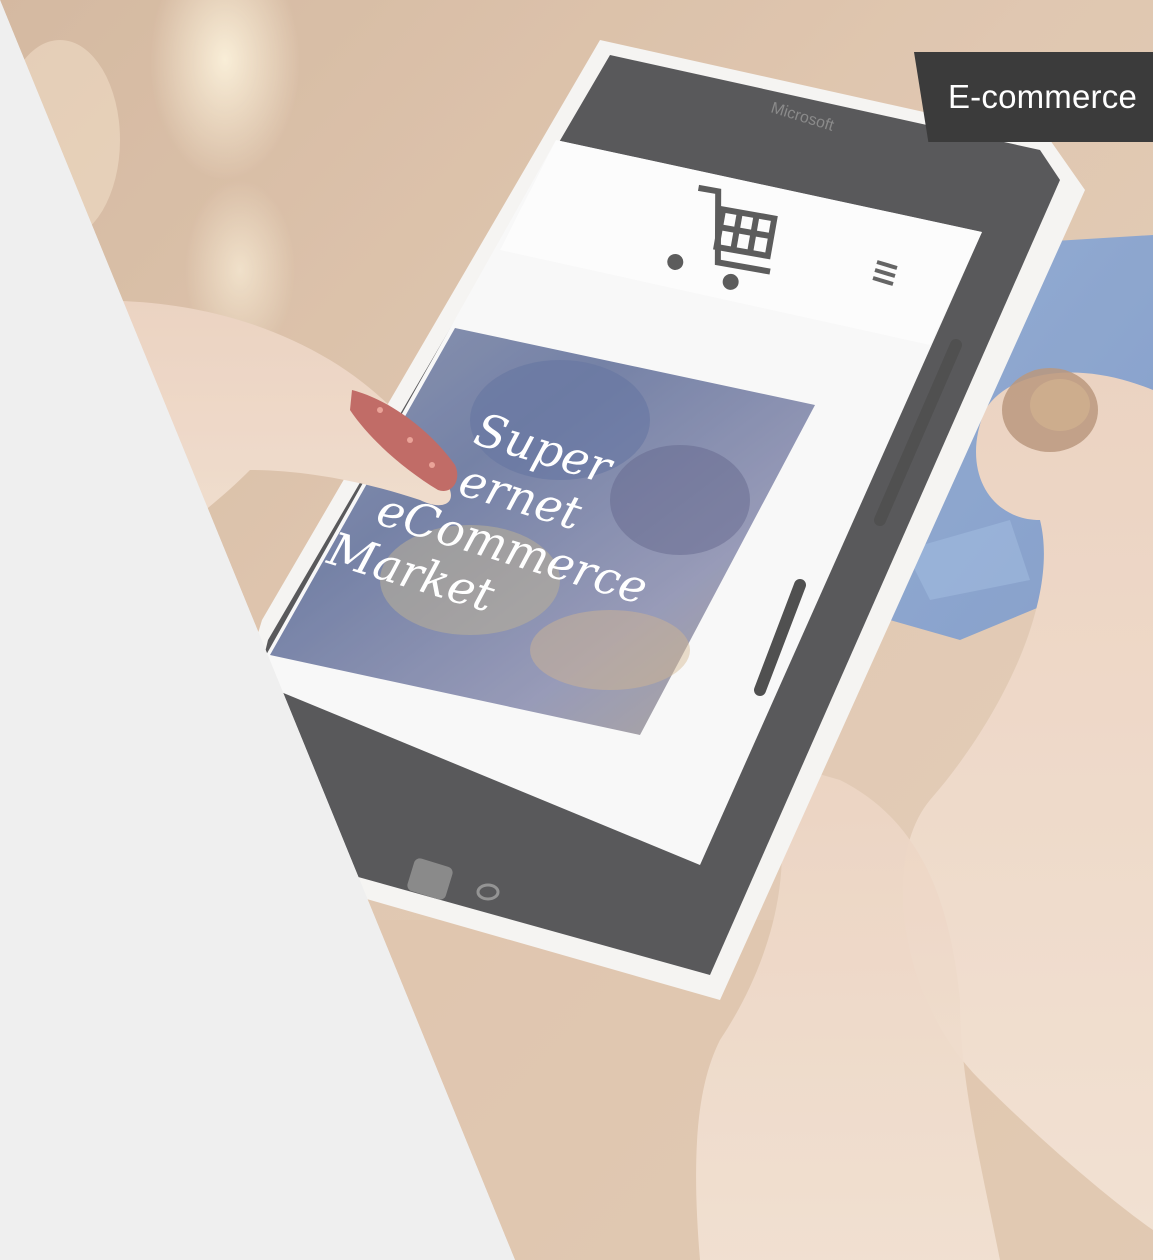  I want to click on category-tag-label: E-commerce, so click(1042, 96).